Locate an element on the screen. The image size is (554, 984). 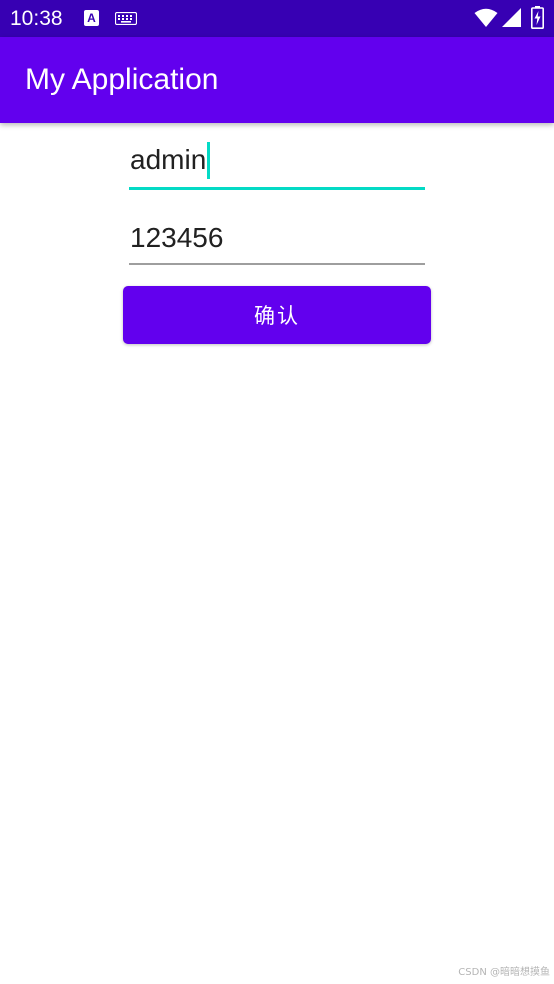
app-bar: My Application is located at coordinates (277, 80).